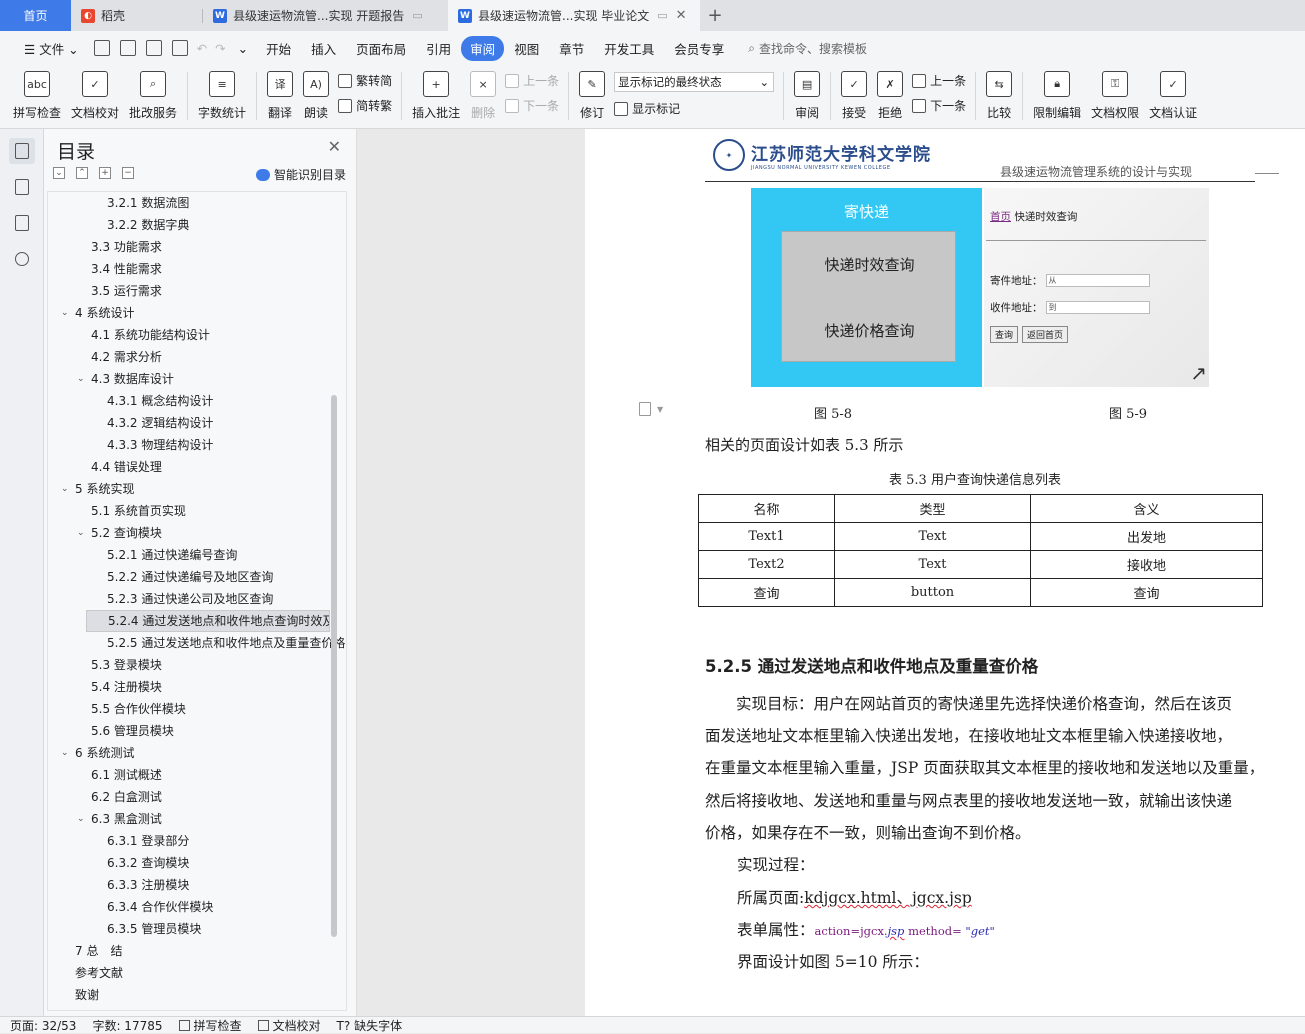 This screenshot has width=1305, height=1034. Describe the element at coordinates (197, 753) in the screenshot. I see `toc-item: ⌄ 6 系统测试` at that location.